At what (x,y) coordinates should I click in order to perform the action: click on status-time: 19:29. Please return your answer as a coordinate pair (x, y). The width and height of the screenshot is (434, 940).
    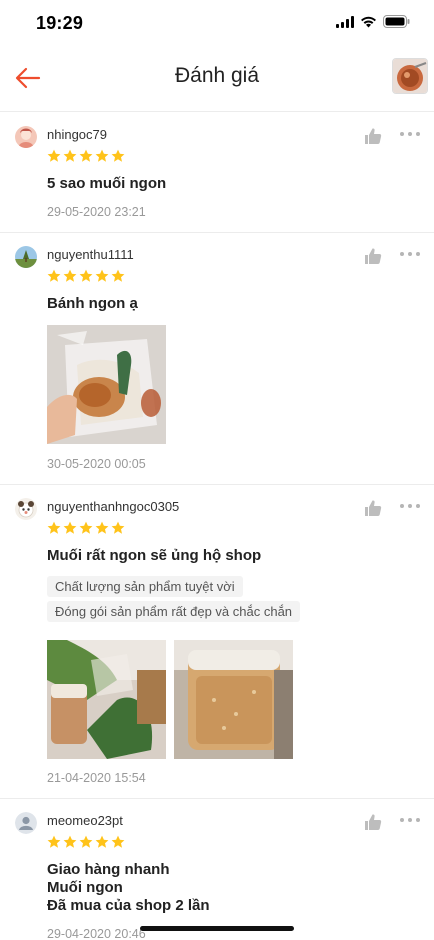
    Looking at the image, I should click on (60, 23).